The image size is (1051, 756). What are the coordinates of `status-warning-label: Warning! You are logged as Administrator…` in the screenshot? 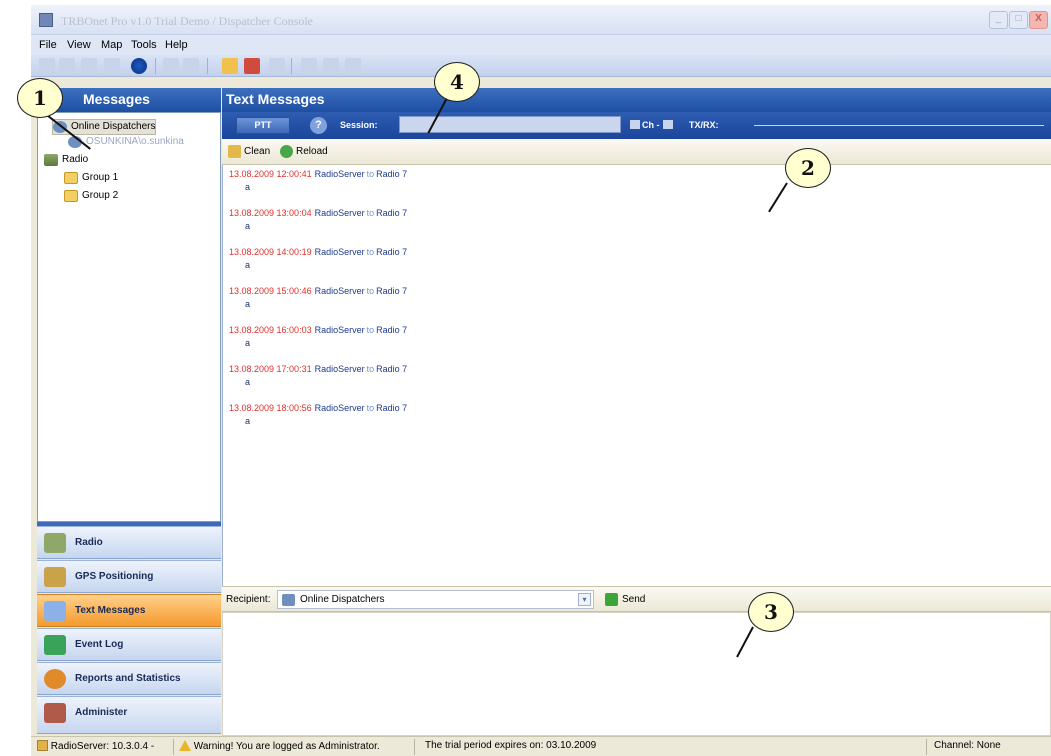 It's located at (286, 746).